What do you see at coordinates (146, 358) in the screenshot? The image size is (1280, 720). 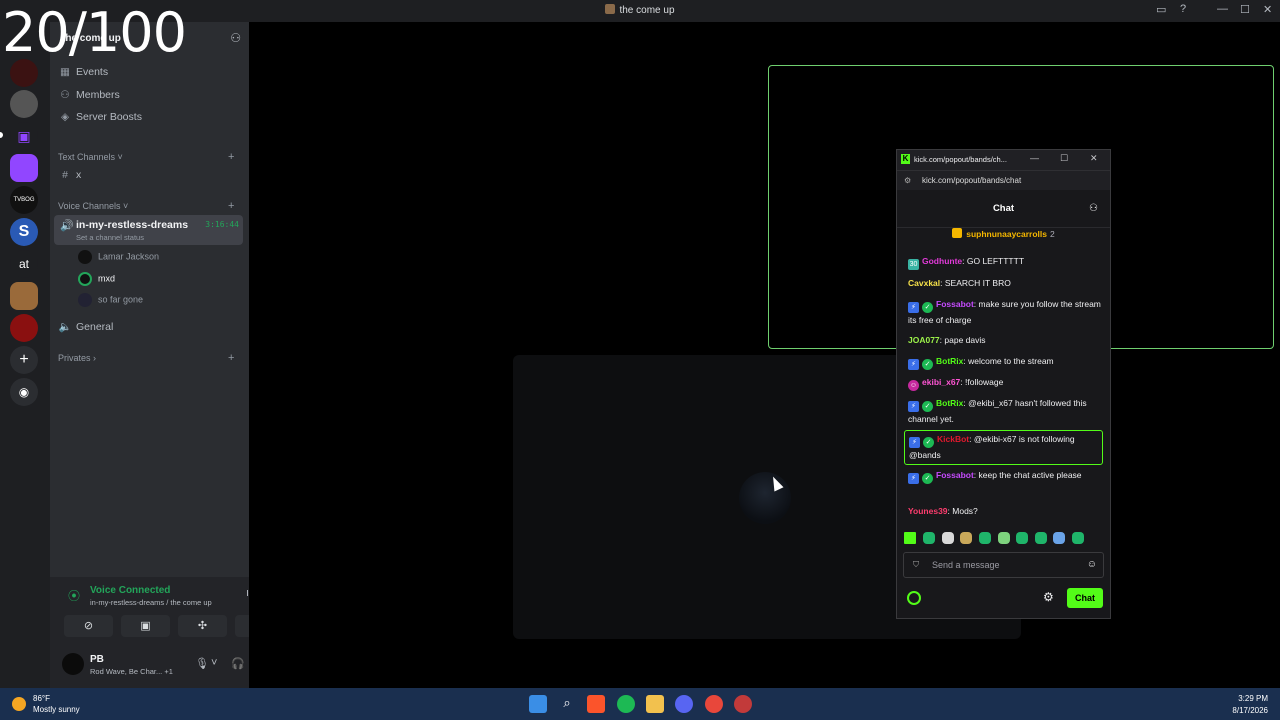 I see `category-privates: Privates › +` at bounding box center [146, 358].